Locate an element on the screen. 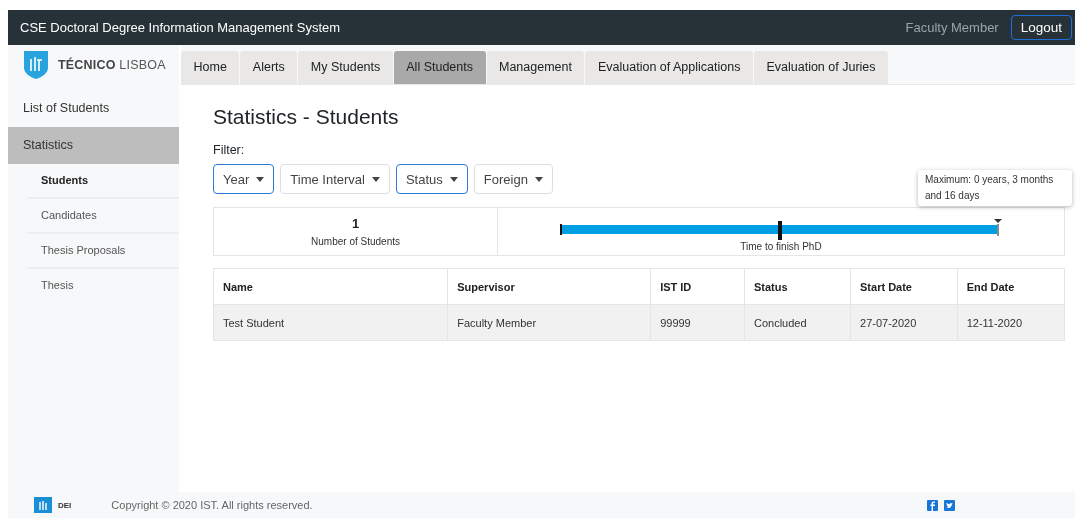 This screenshot has height=518, width=1089. nav-tab: Management is located at coordinates (535, 67).